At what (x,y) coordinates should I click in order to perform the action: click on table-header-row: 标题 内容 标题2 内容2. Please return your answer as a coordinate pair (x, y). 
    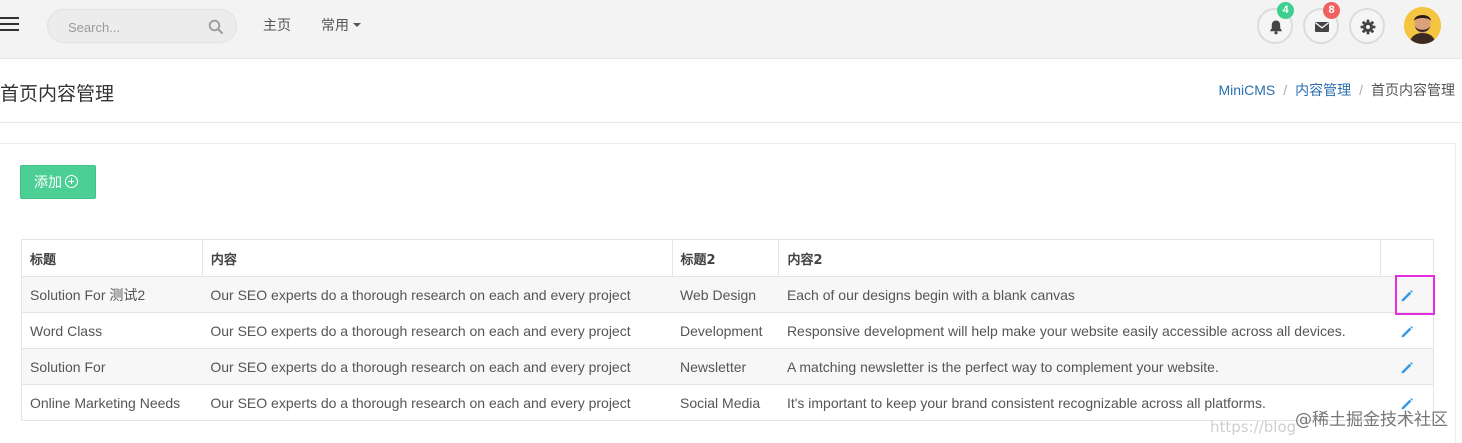
    Looking at the image, I should click on (727, 258).